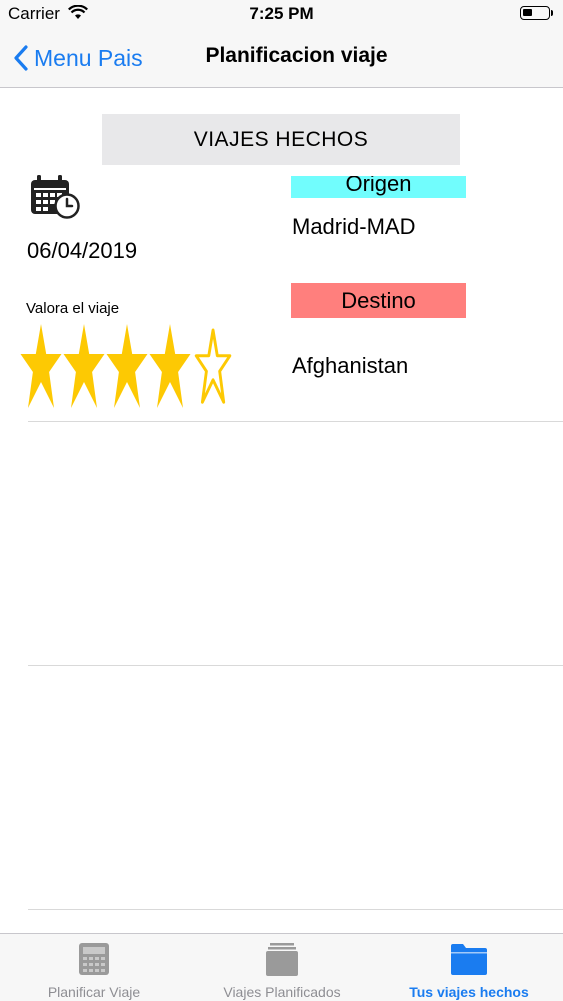 The height and width of the screenshot is (1001, 563). What do you see at coordinates (282, 992) in the screenshot?
I see `tab-label: Viajes Planificados` at bounding box center [282, 992].